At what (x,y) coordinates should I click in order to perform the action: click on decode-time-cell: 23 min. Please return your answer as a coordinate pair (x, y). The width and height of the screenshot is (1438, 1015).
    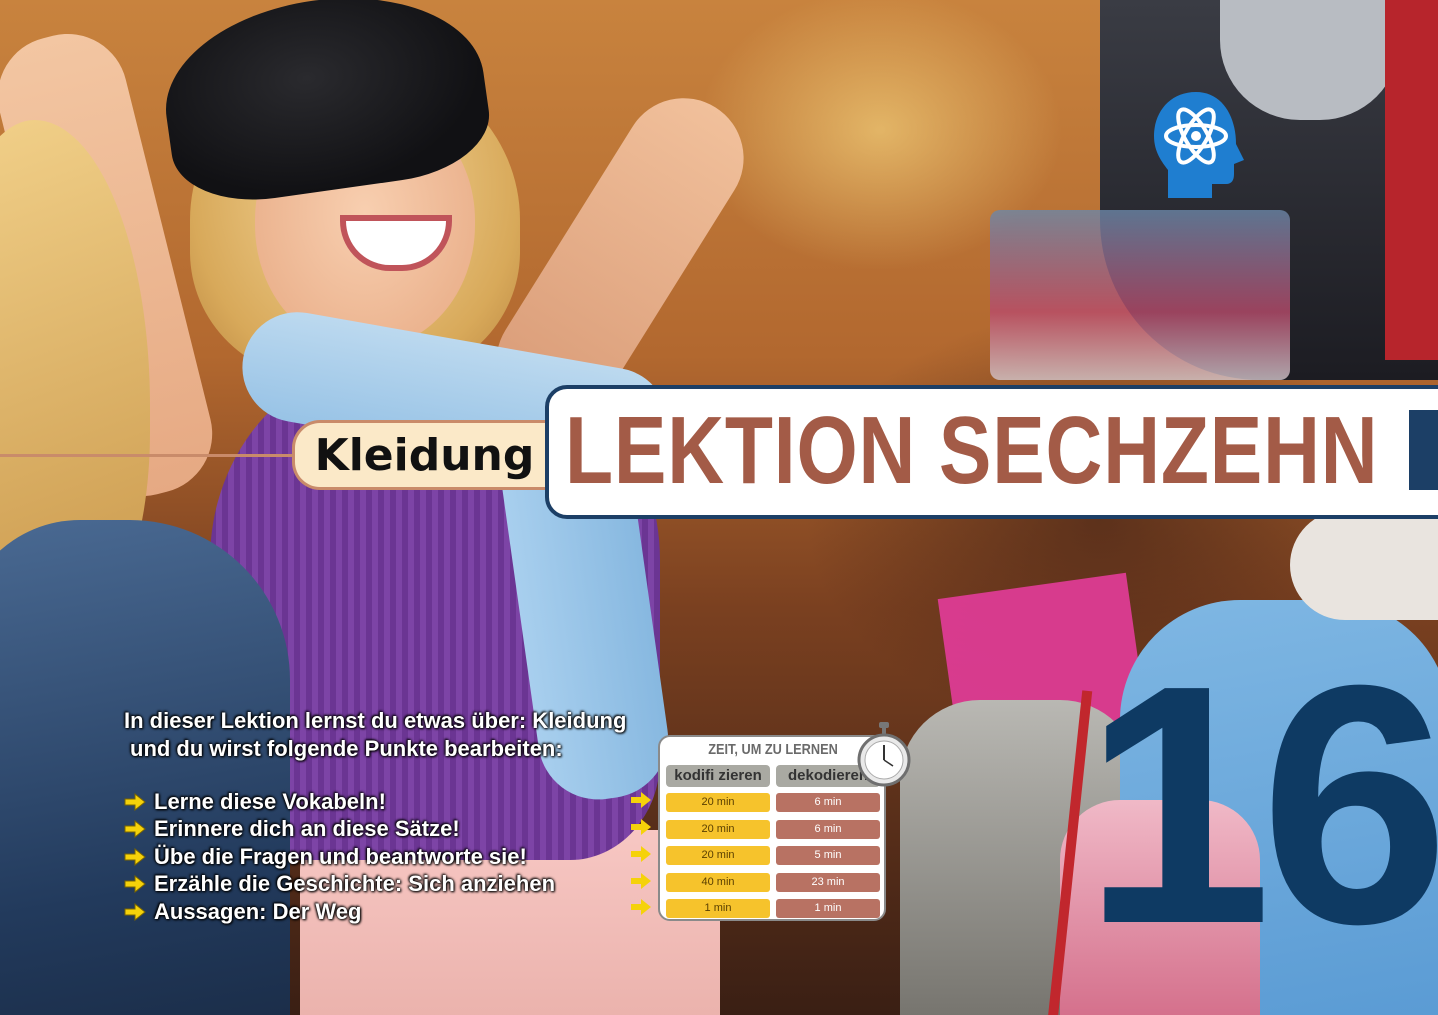
    Looking at the image, I should click on (828, 882).